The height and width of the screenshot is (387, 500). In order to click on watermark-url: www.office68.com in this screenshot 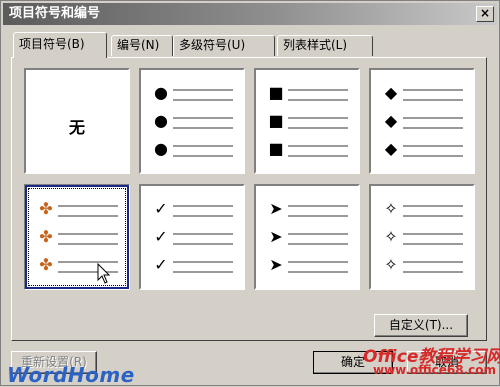, I will do `click(435, 370)`.